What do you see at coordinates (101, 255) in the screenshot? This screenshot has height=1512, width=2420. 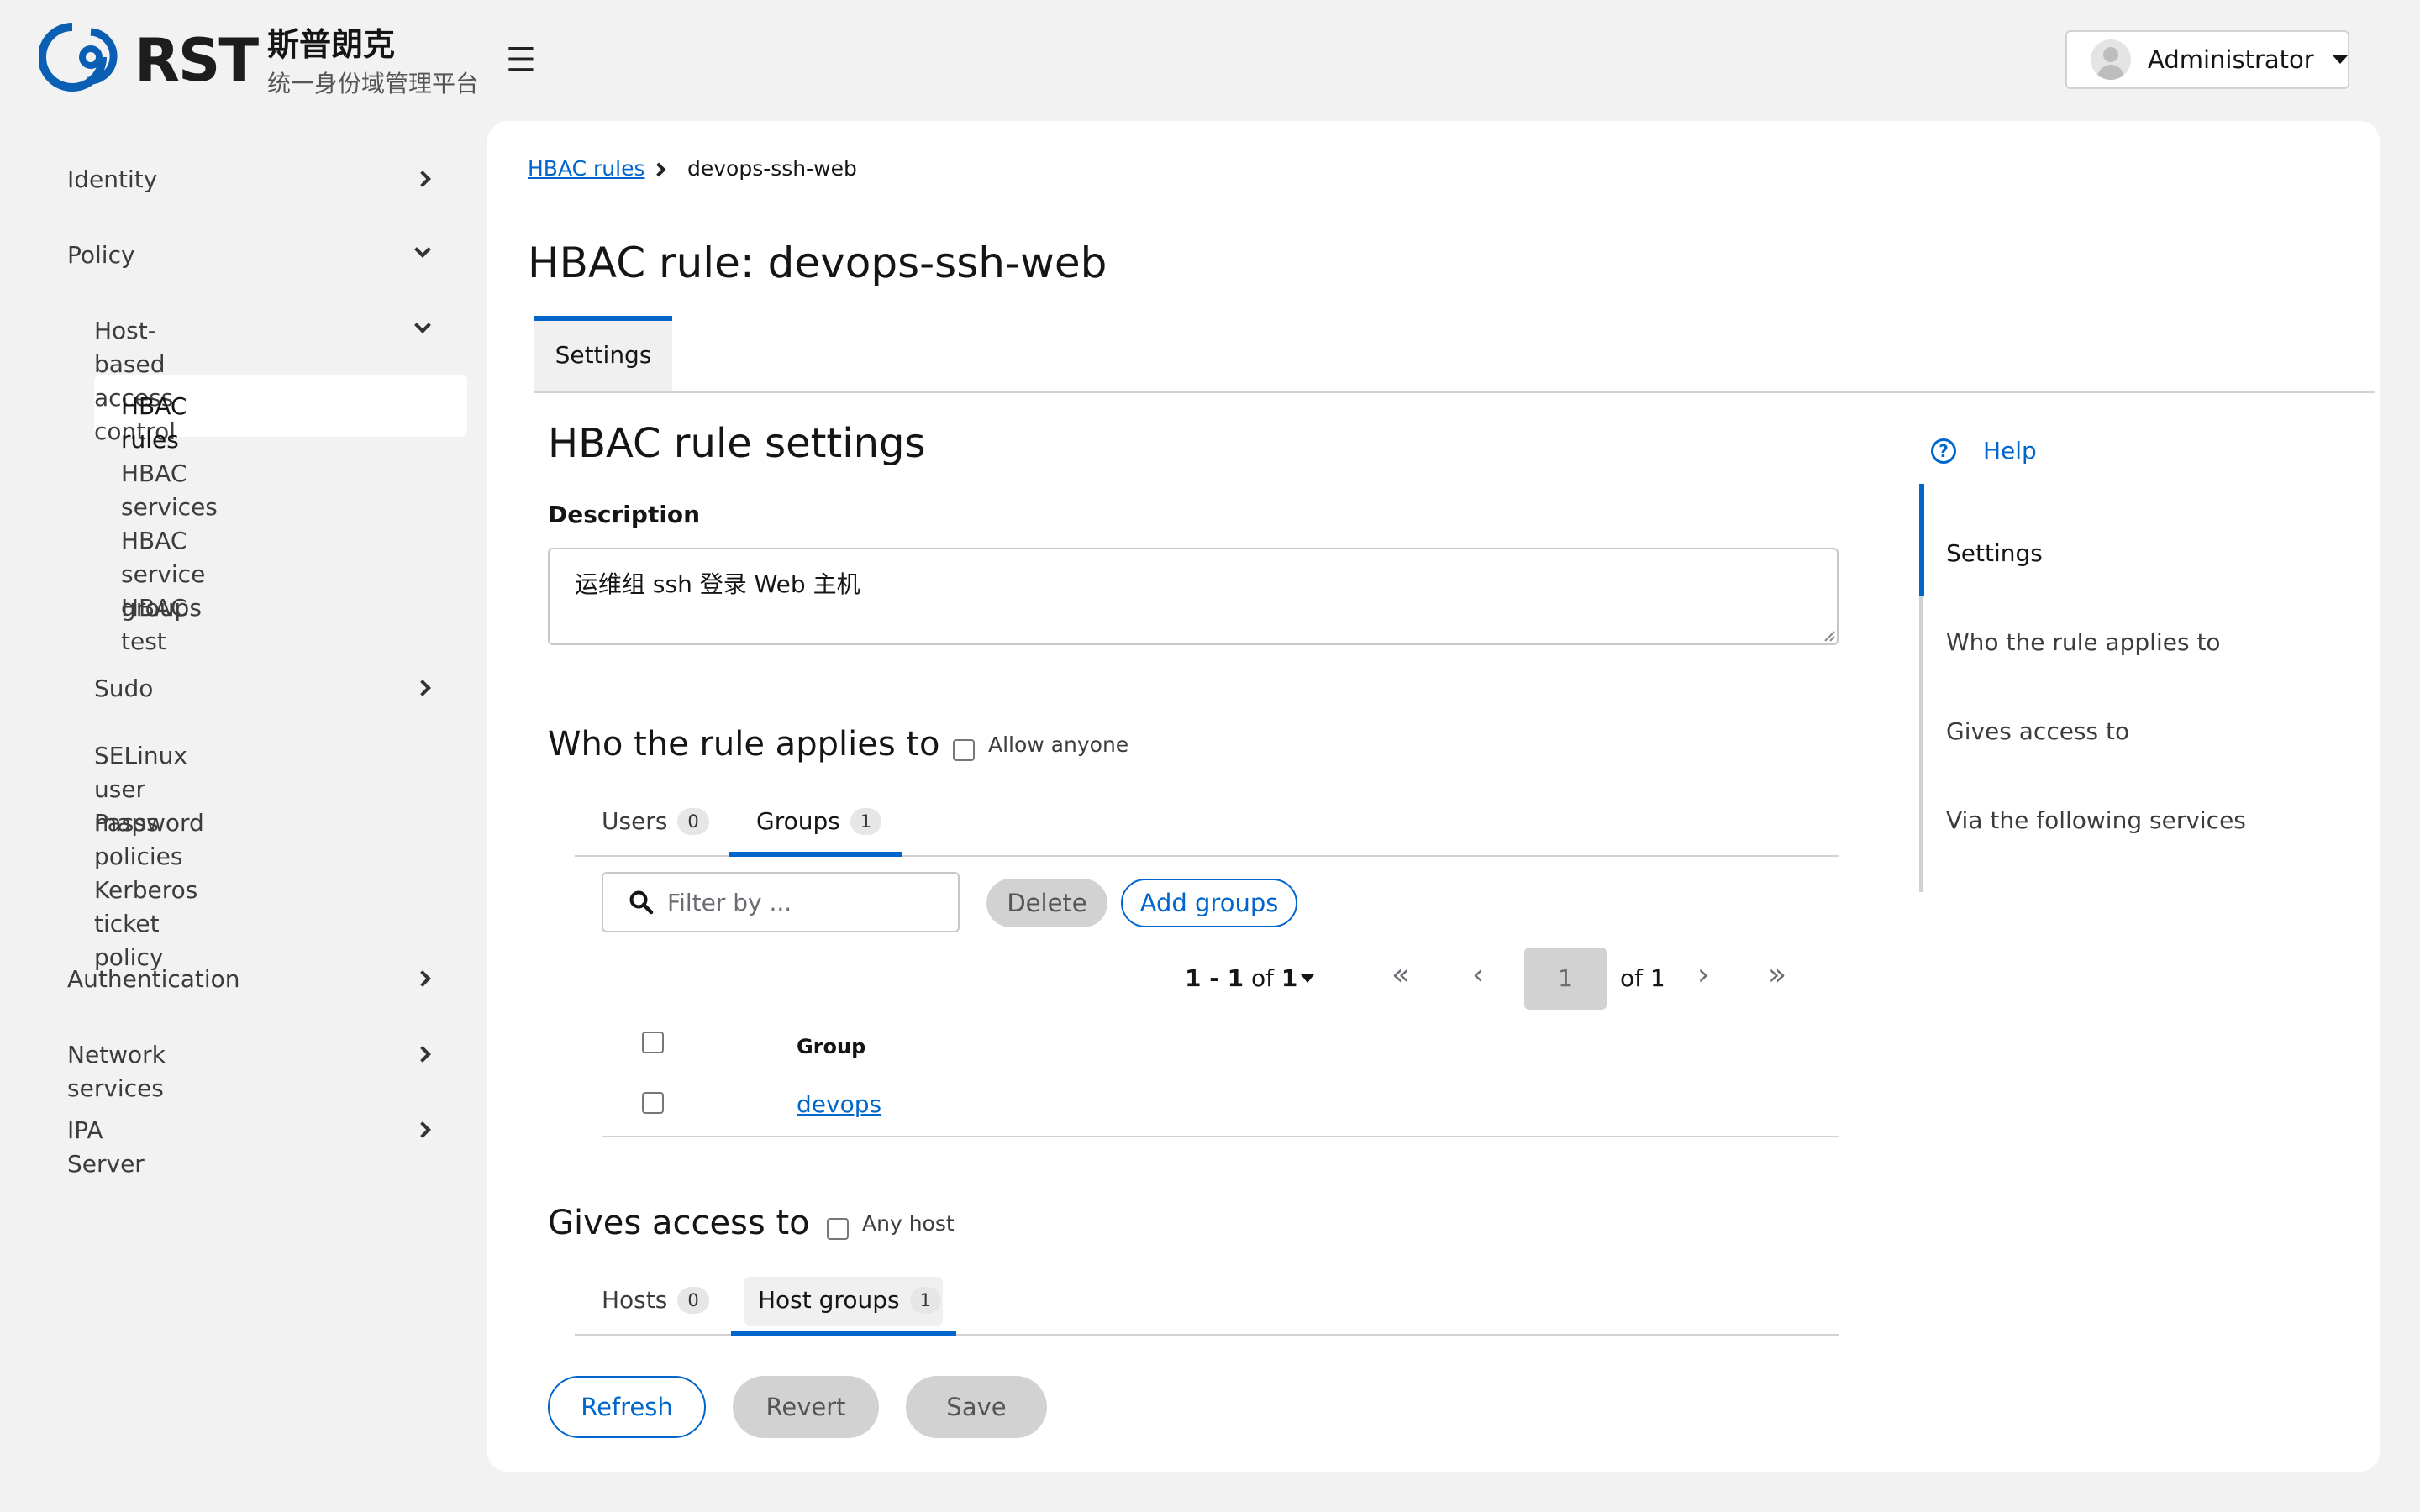 I see `sidebar-item-policy: Policy` at bounding box center [101, 255].